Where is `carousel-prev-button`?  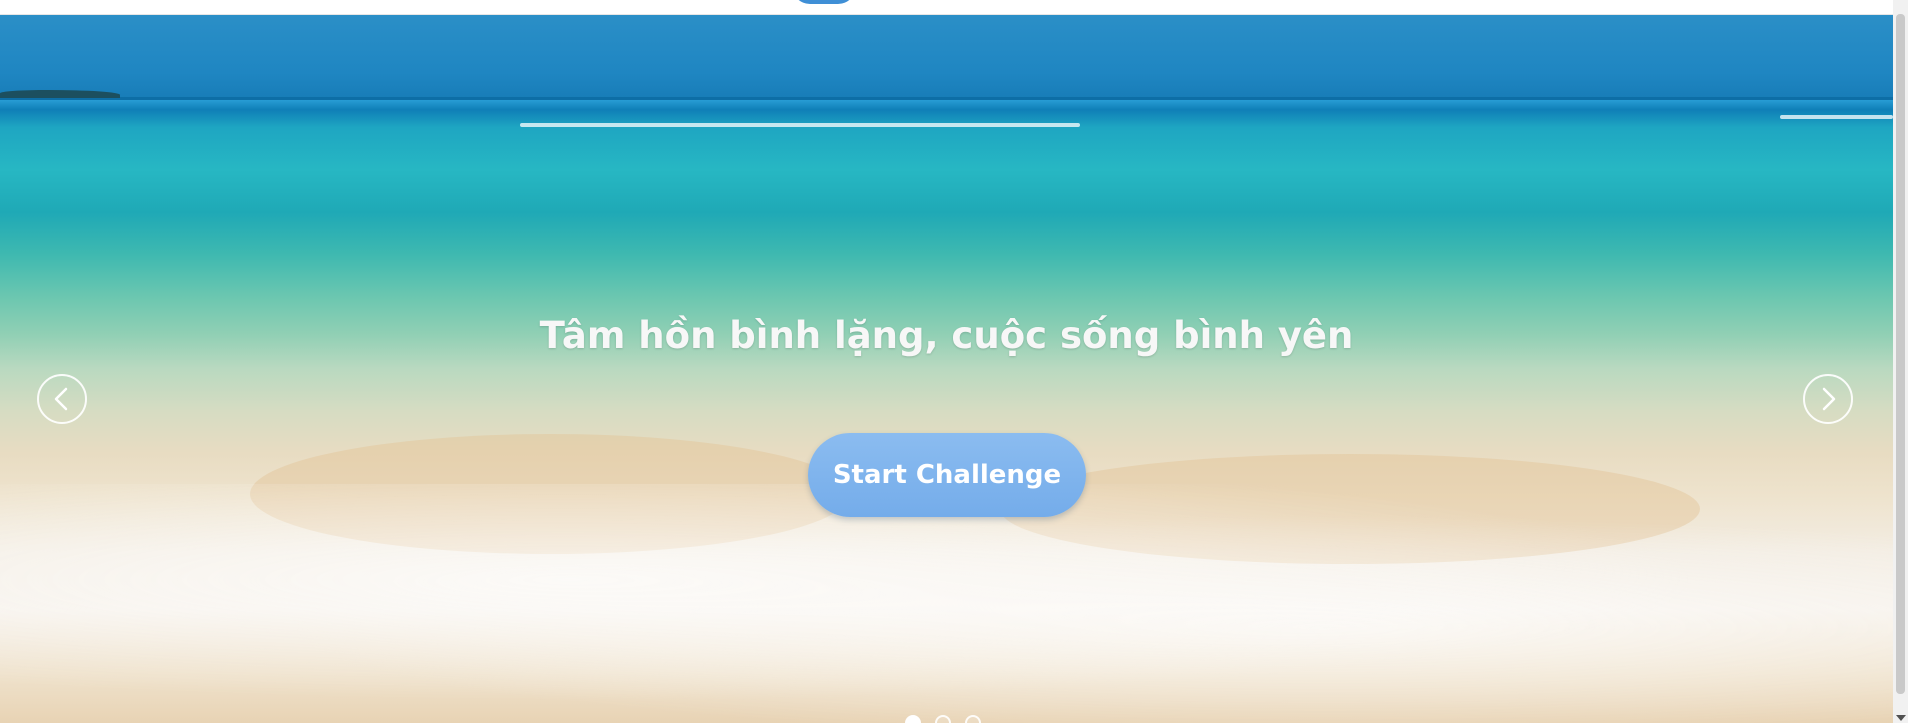
carousel-prev-button is located at coordinates (62, 399).